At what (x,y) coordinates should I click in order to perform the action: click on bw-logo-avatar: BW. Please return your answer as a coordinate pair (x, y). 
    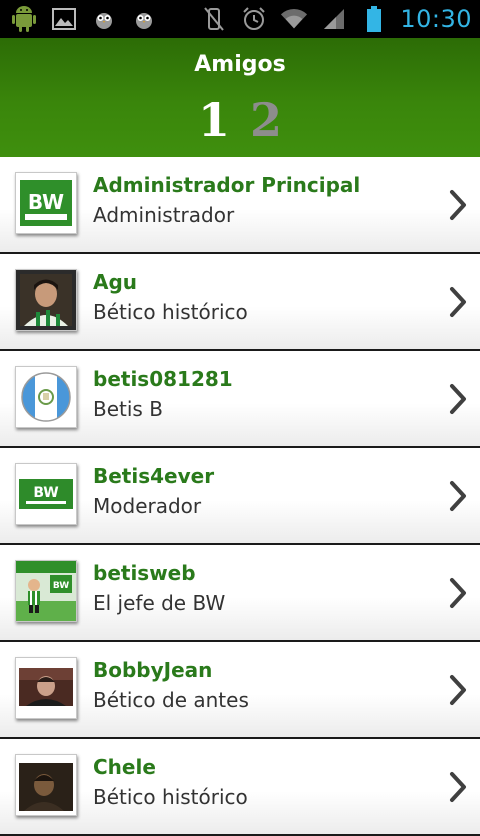
    Looking at the image, I should click on (46, 494).